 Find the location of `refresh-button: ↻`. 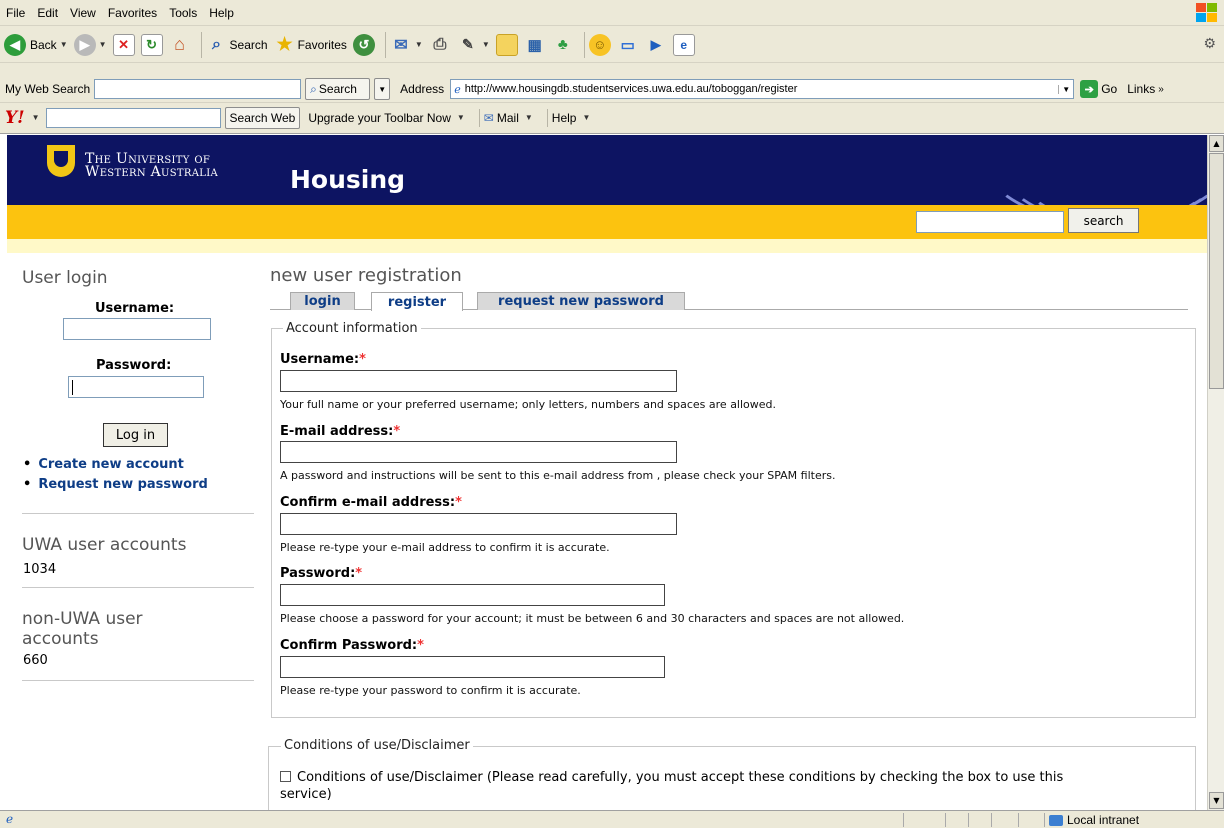

refresh-button: ↻ is located at coordinates (151, 45).